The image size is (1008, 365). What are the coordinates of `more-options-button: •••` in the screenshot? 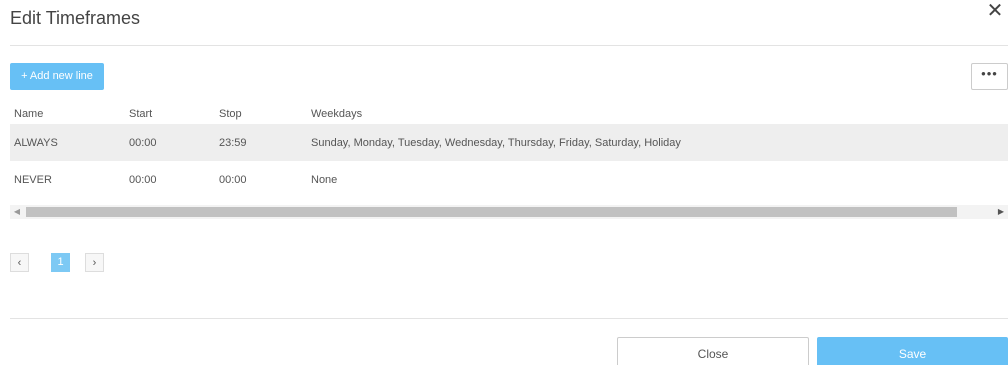 It's located at (989, 76).